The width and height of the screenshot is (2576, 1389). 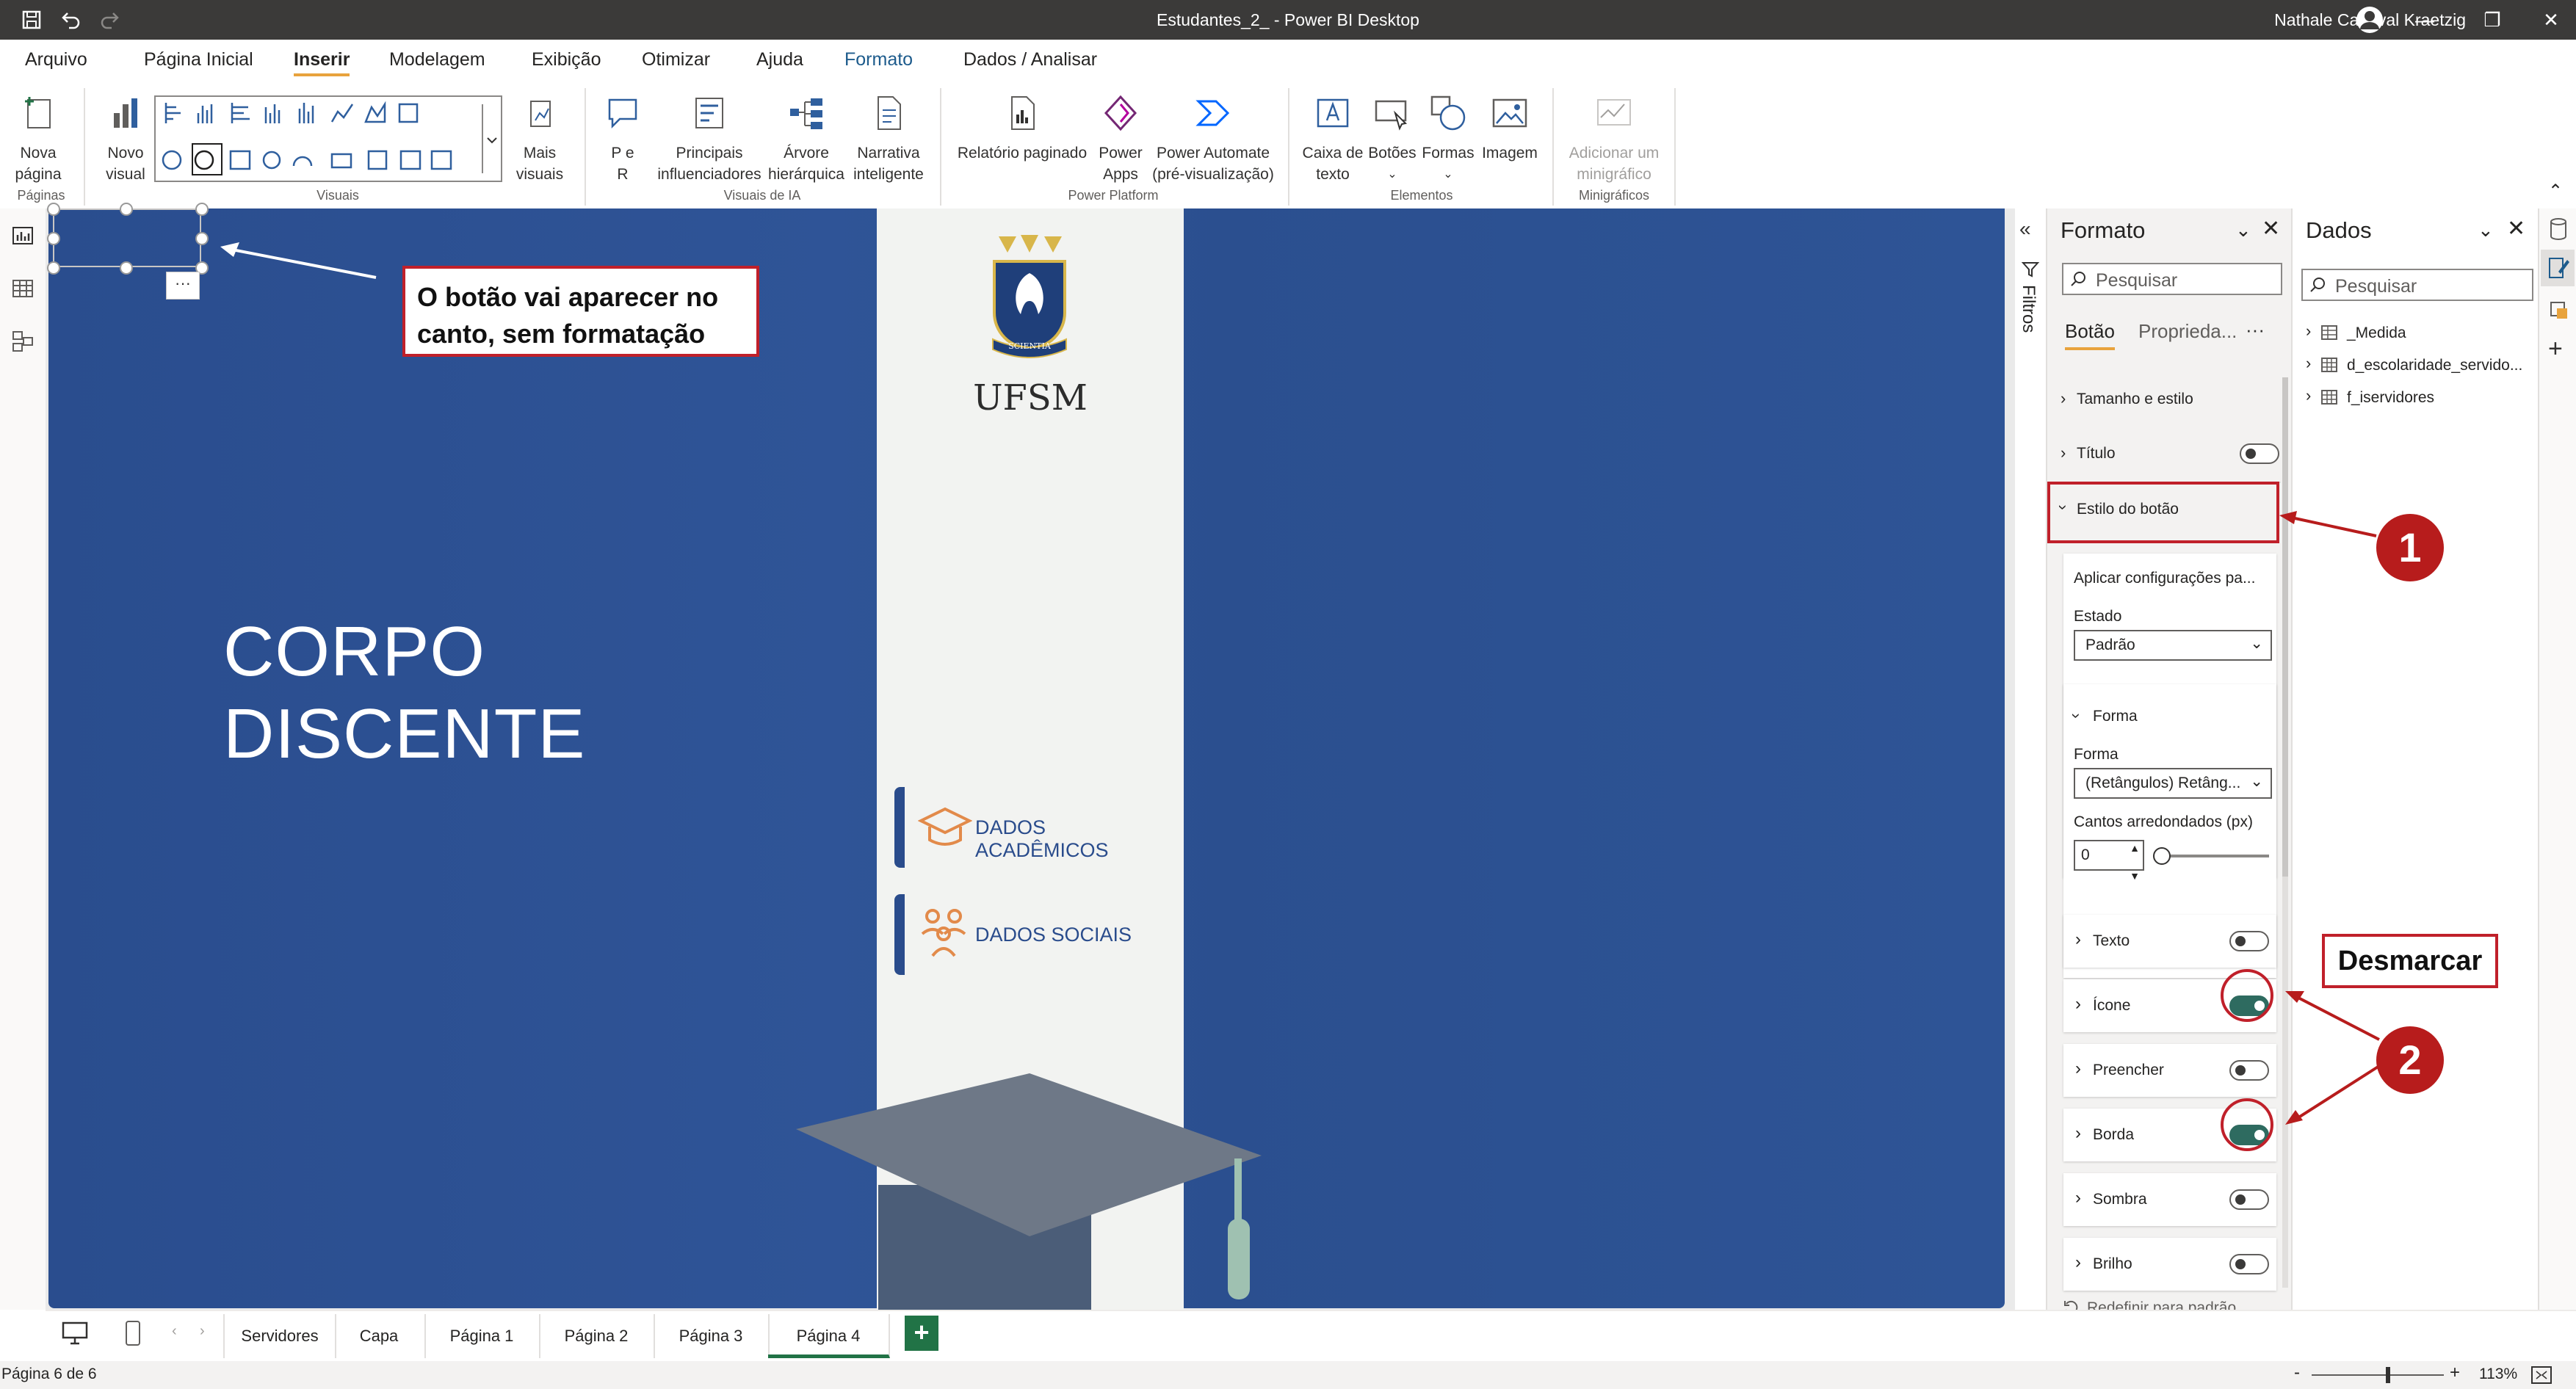 What do you see at coordinates (127, 237) in the screenshot?
I see `new-blank-button` at bounding box center [127, 237].